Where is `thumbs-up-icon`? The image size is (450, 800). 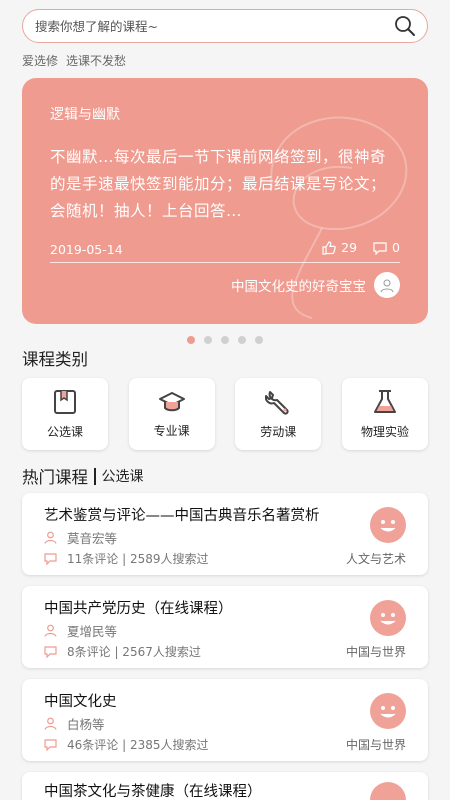
thumbs-up-icon is located at coordinates (329, 247).